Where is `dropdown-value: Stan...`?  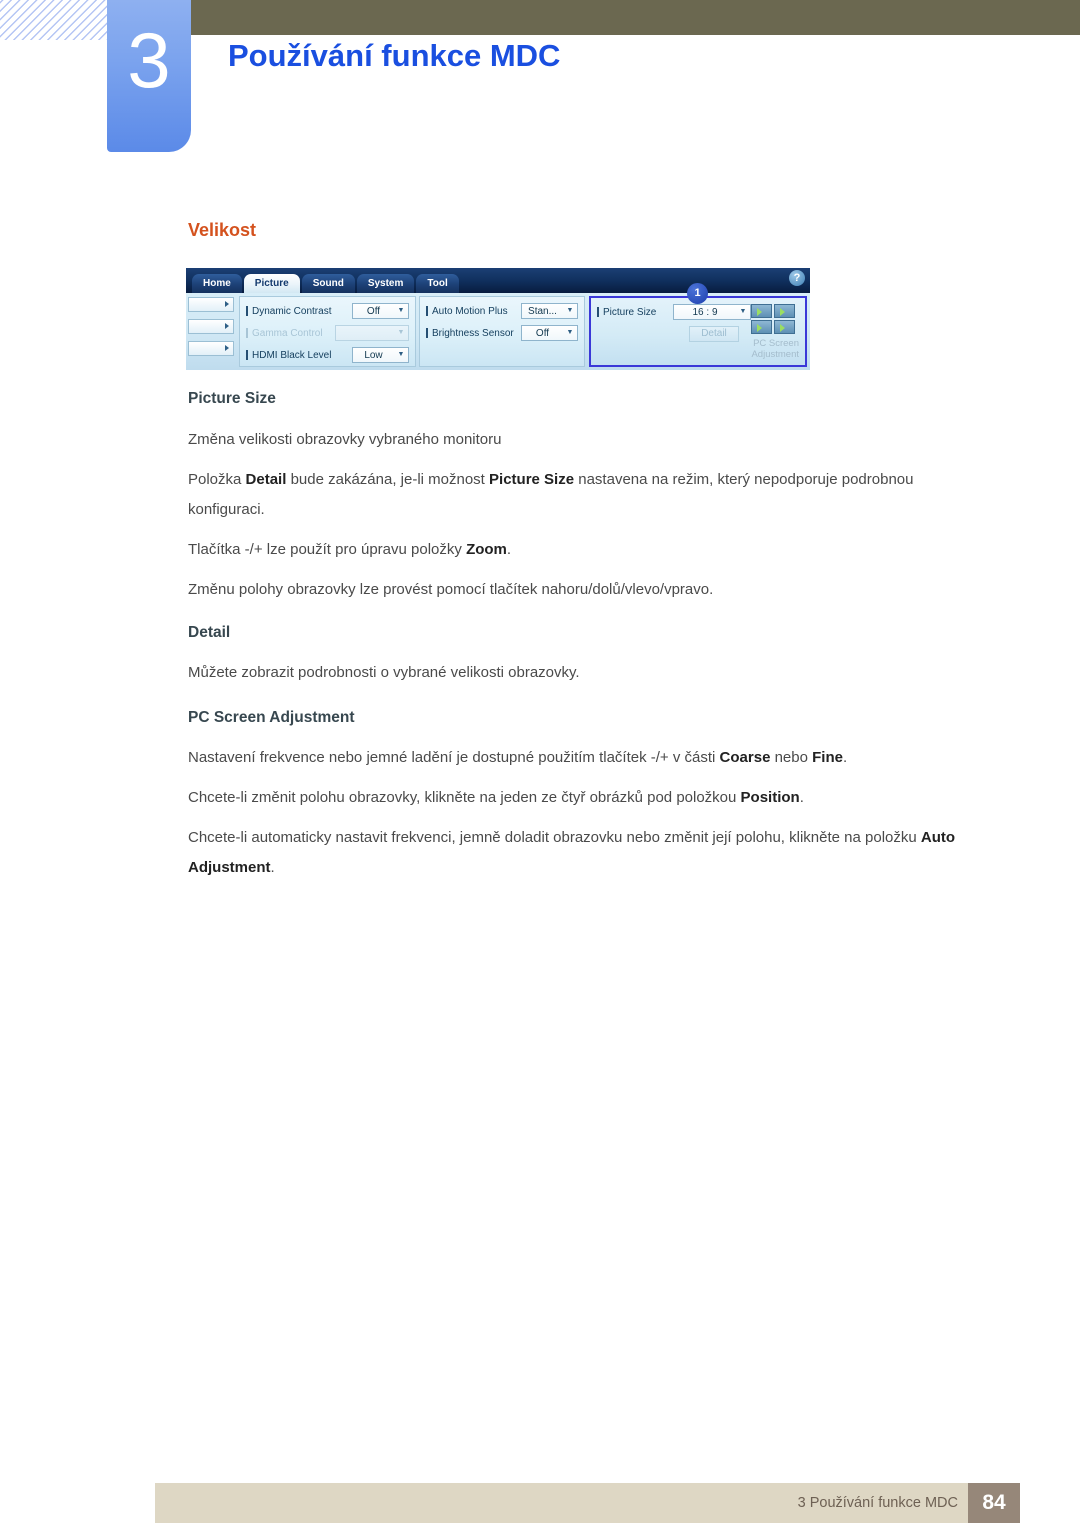 dropdown-value: Stan... is located at coordinates (542, 311).